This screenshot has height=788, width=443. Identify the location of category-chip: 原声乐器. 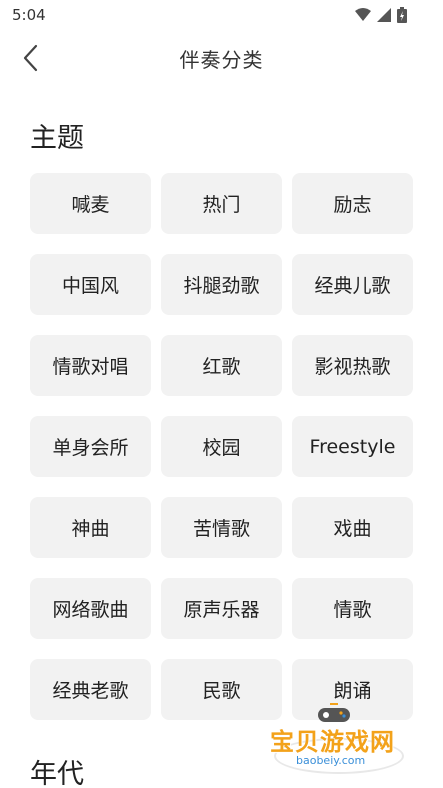
(221, 608).